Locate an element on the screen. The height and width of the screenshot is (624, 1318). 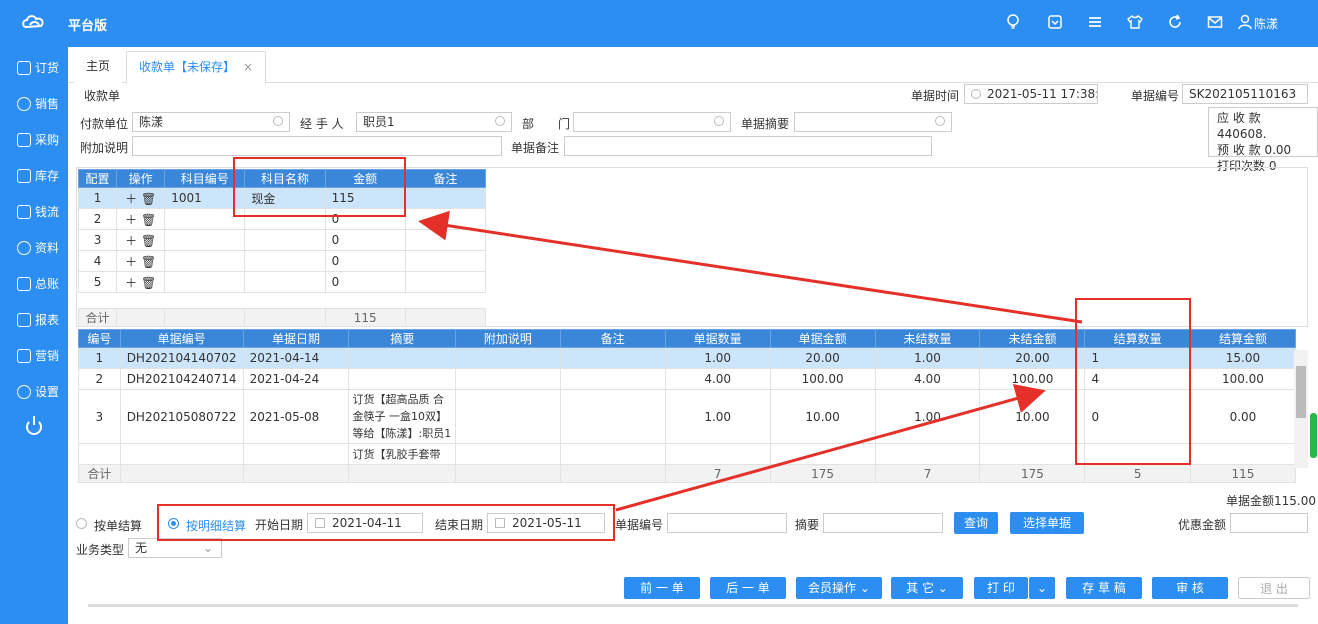
arrow-to-settle is located at coordinates (830, 447).